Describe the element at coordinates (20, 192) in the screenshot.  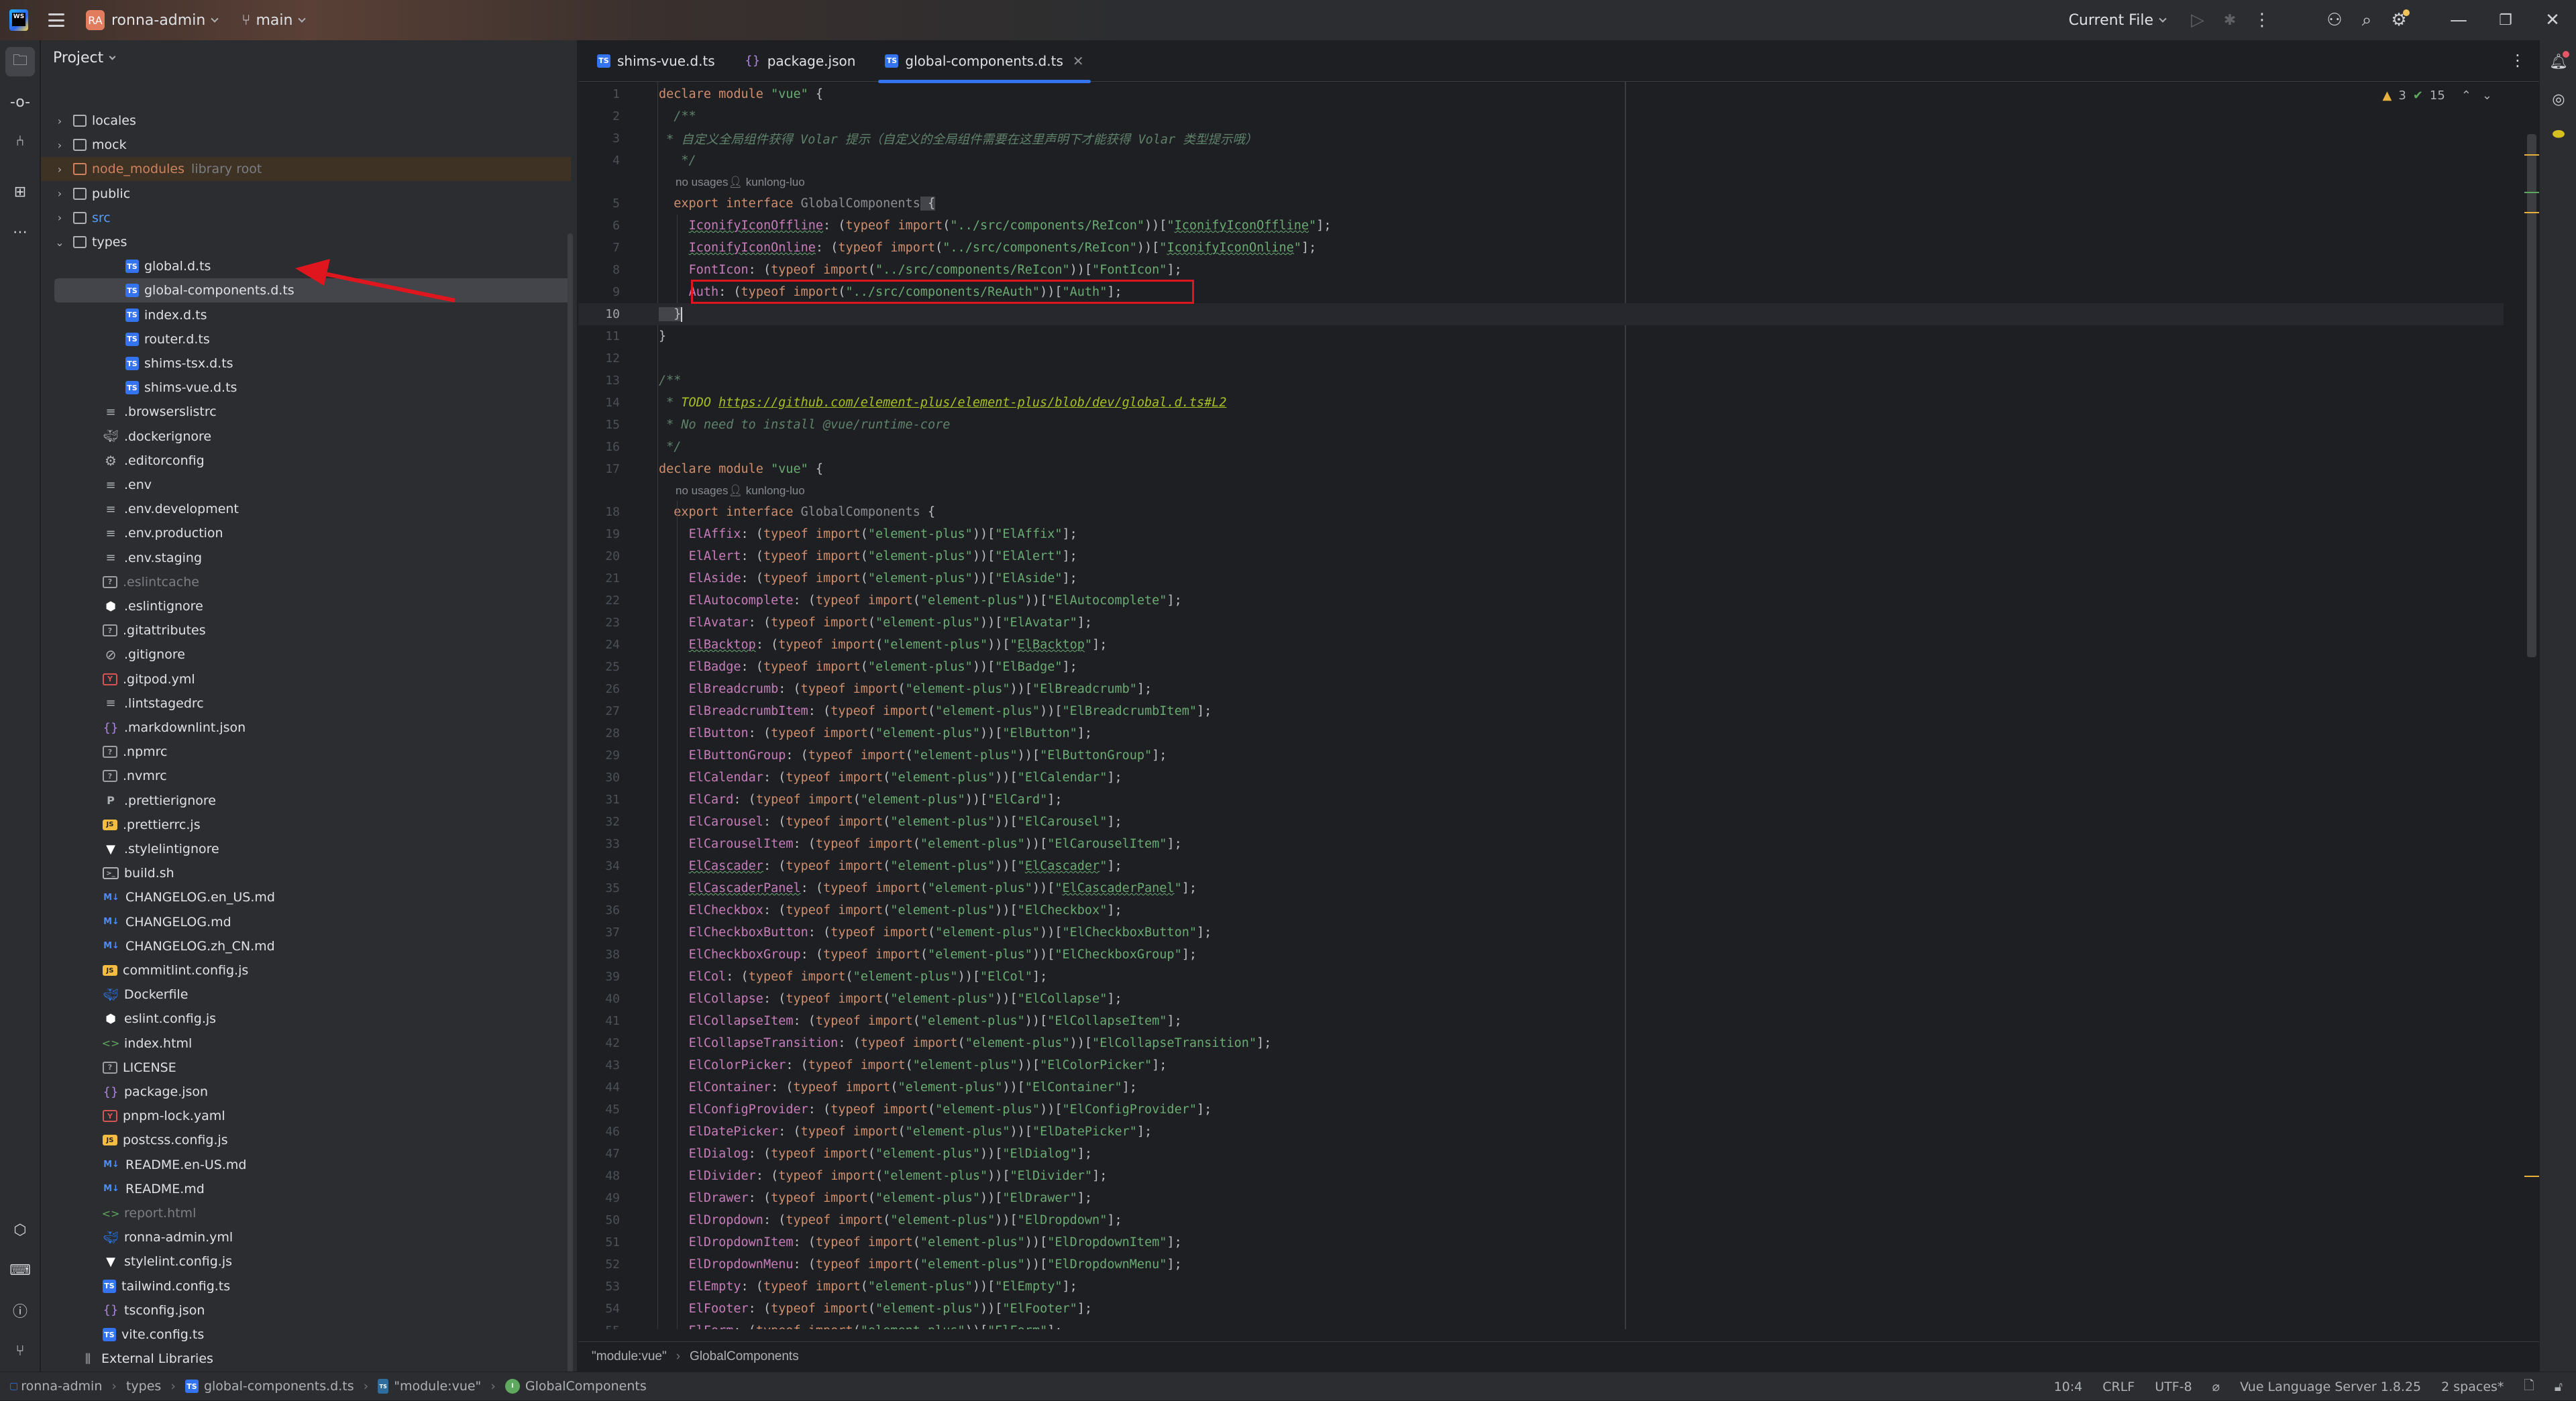
I see `structure-icon: ⊞` at that location.